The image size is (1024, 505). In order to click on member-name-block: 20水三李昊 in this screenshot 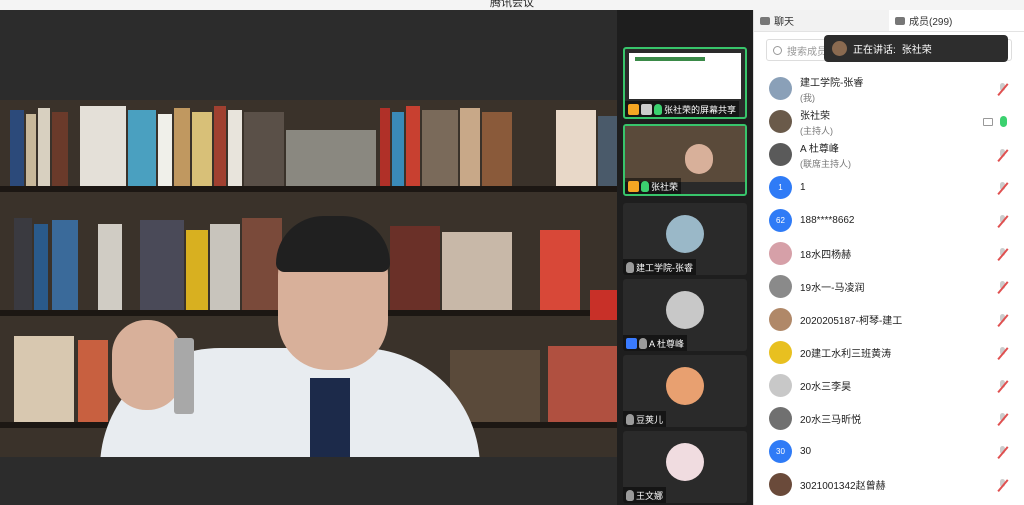, I will do `click(825, 385)`.